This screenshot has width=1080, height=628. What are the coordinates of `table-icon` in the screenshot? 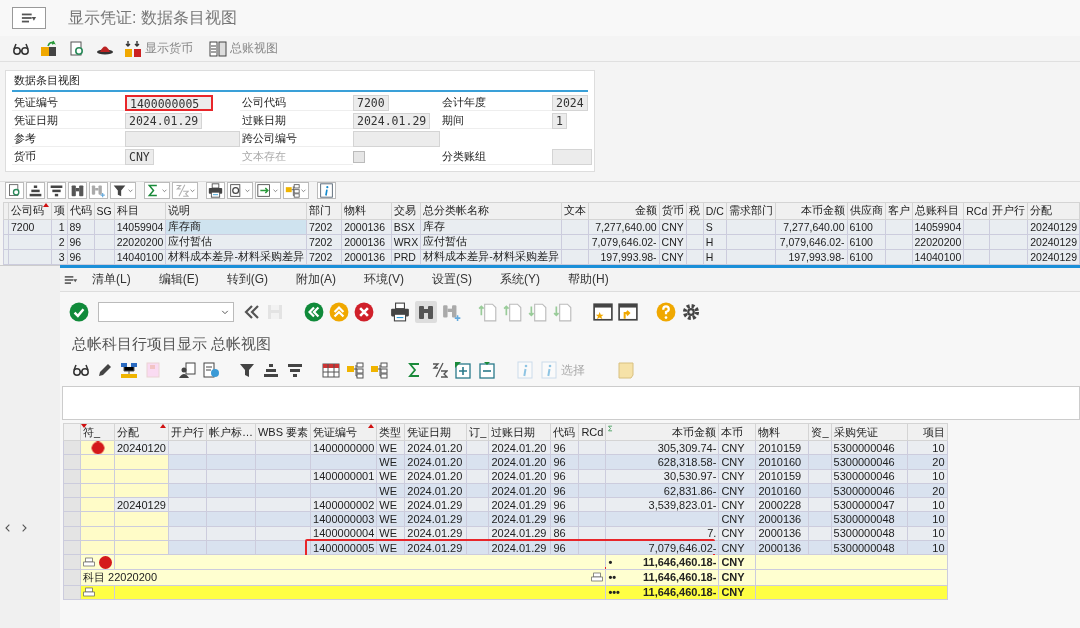 It's located at (331, 370).